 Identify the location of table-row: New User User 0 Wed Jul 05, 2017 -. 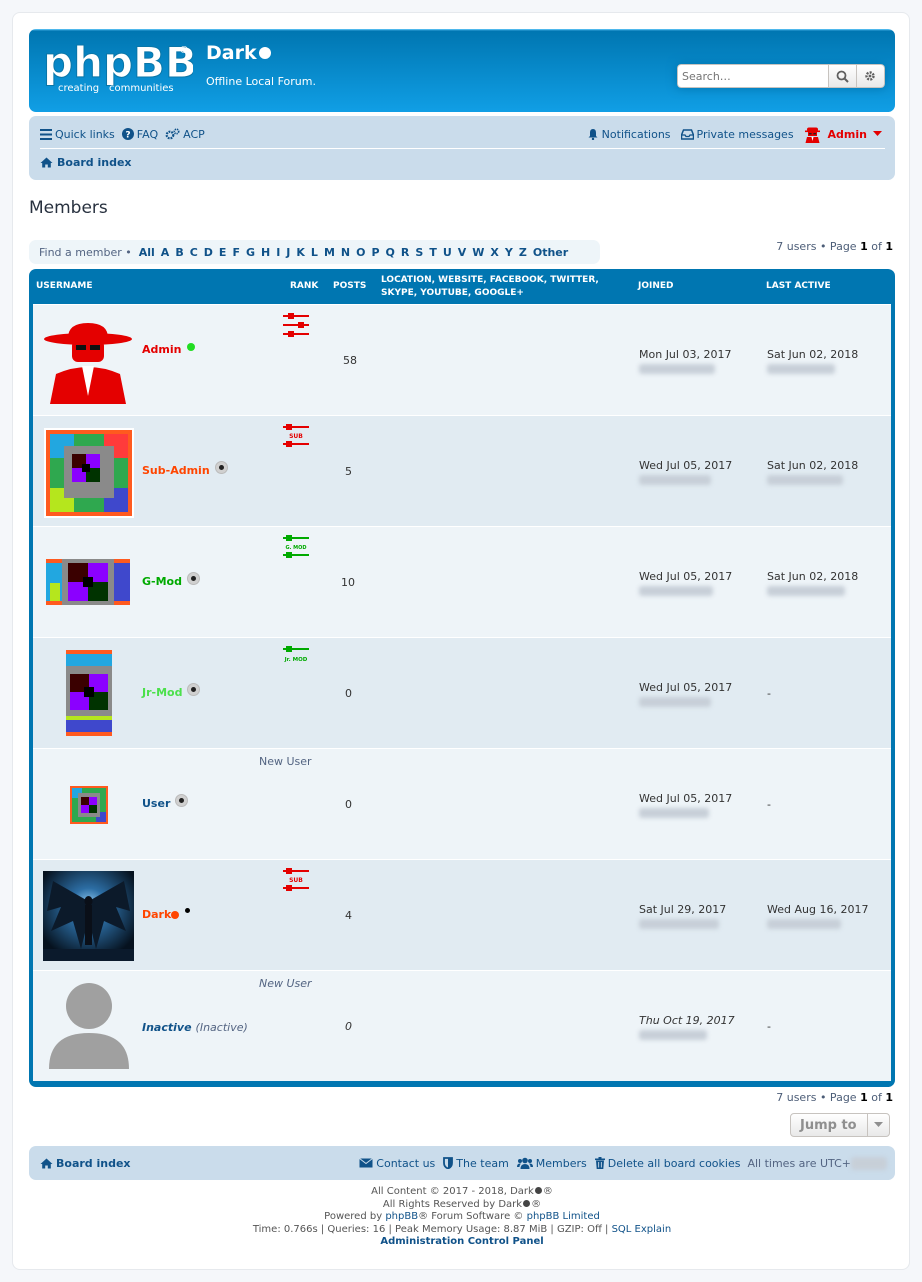
(462, 803).